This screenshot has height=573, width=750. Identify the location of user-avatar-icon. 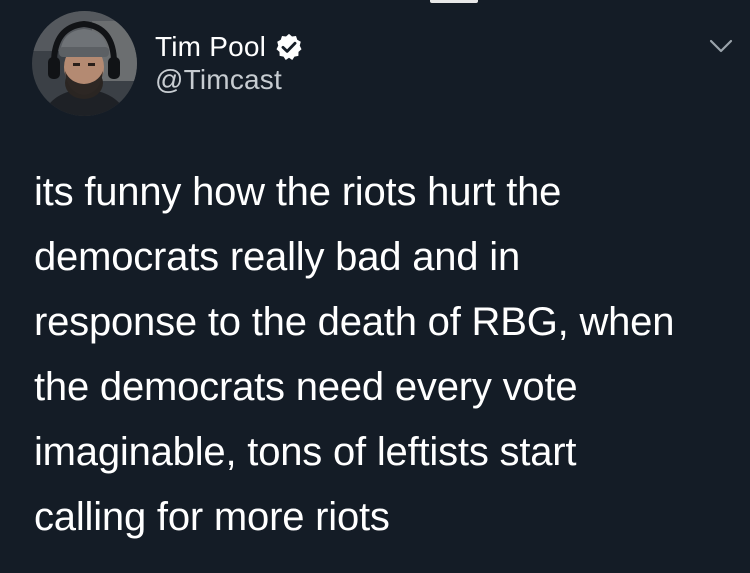
(84, 63).